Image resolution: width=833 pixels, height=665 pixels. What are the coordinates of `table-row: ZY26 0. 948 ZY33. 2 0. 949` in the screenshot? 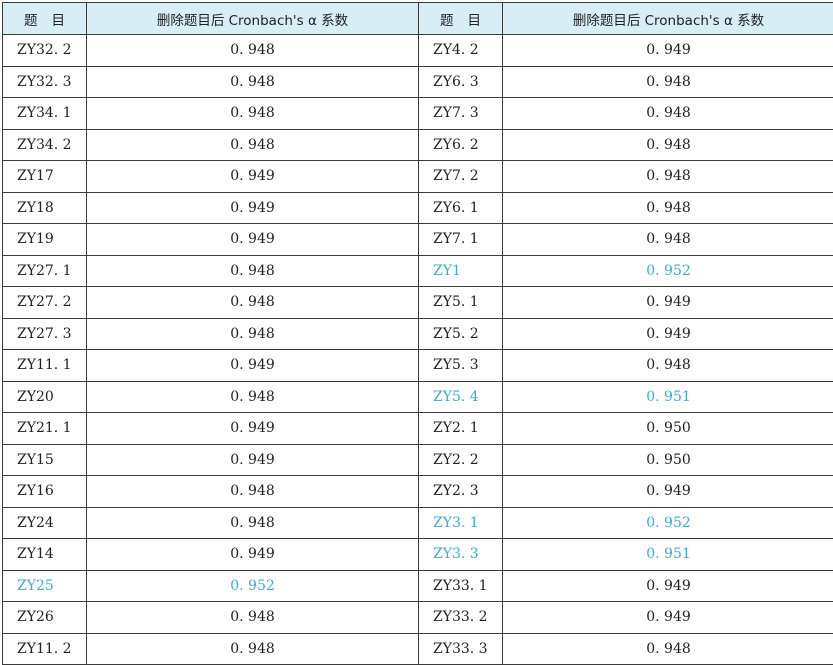 It's located at (417, 617).